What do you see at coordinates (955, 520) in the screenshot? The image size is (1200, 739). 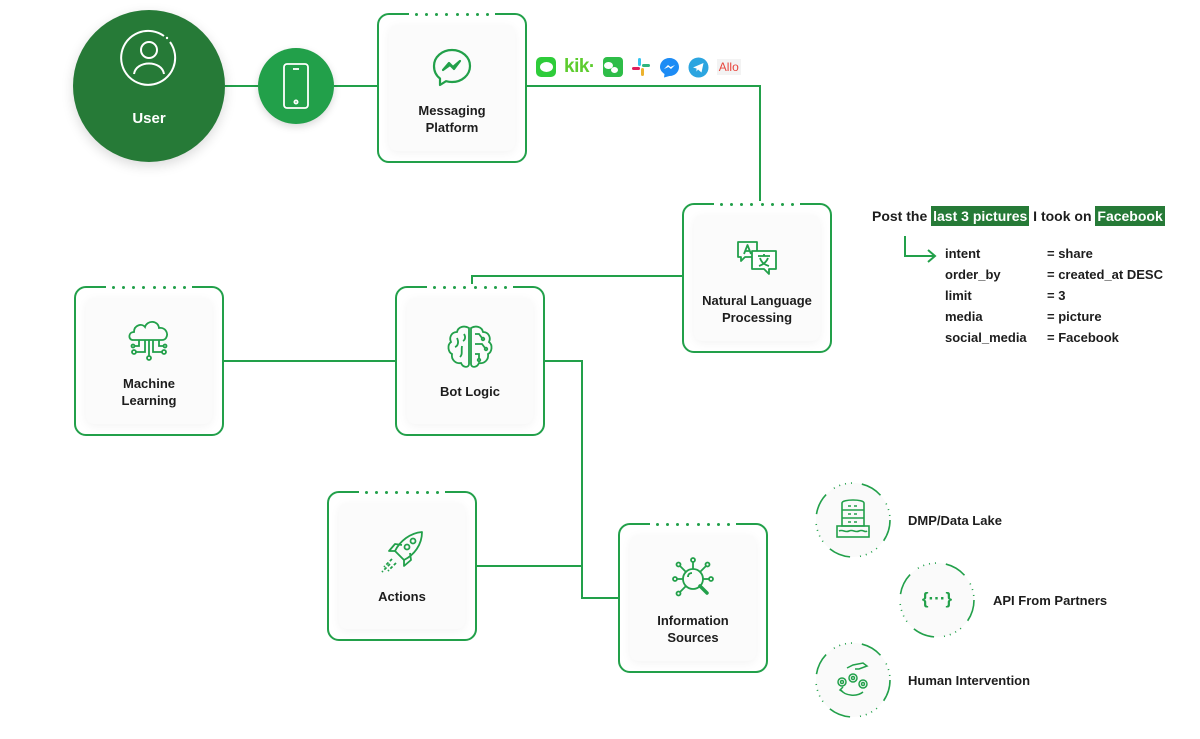 I see `source-label: DMP/Data Lake` at bounding box center [955, 520].